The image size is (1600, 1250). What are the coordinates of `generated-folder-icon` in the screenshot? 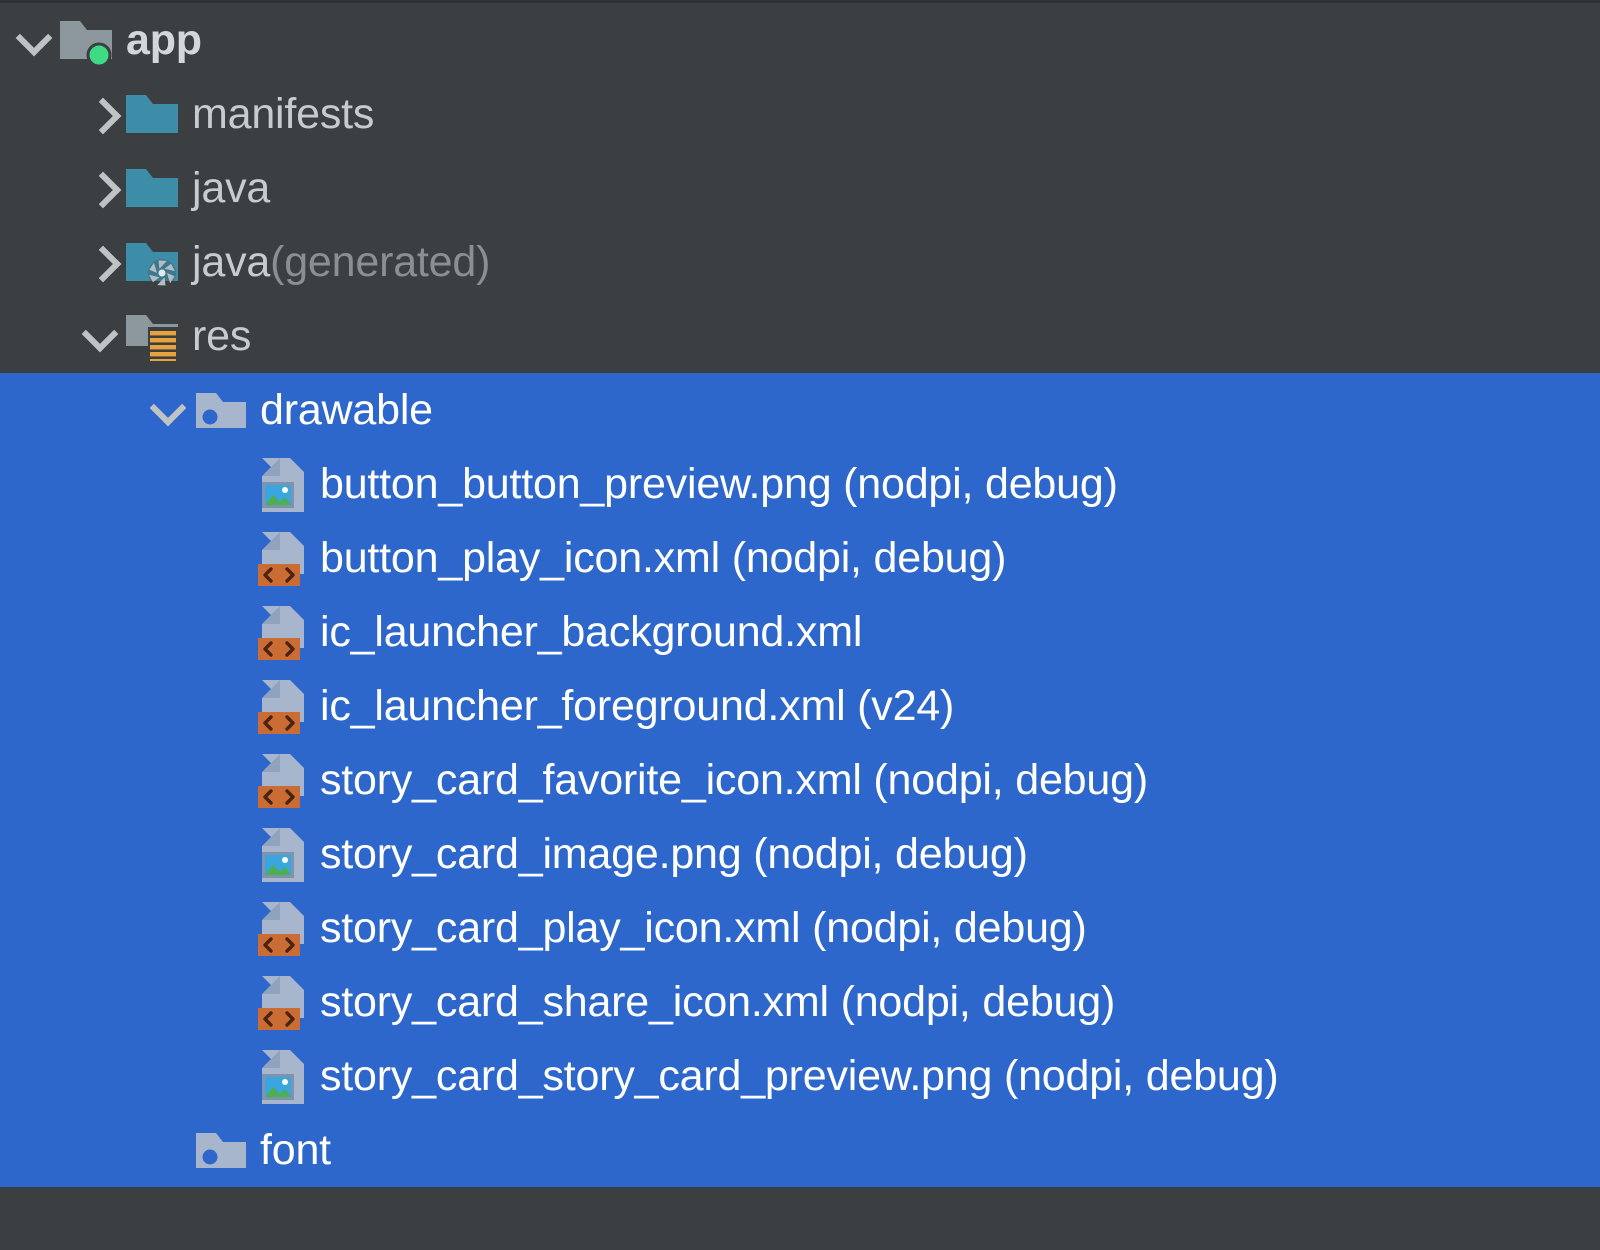 It's located at (152, 262).